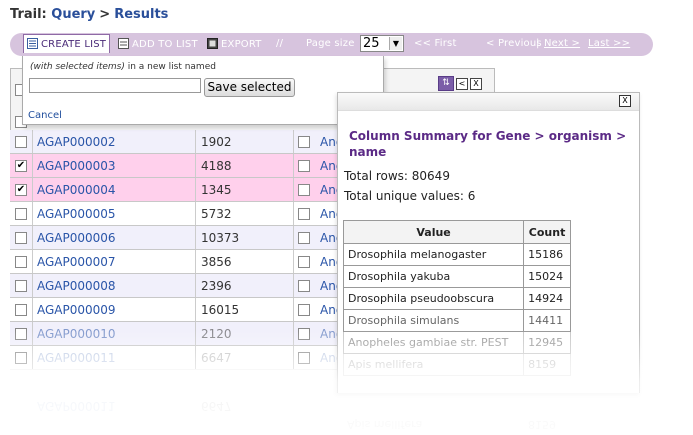 The width and height of the screenshot is (693, 435). I want to click on summary-col-count: Count, so click(547, 232).